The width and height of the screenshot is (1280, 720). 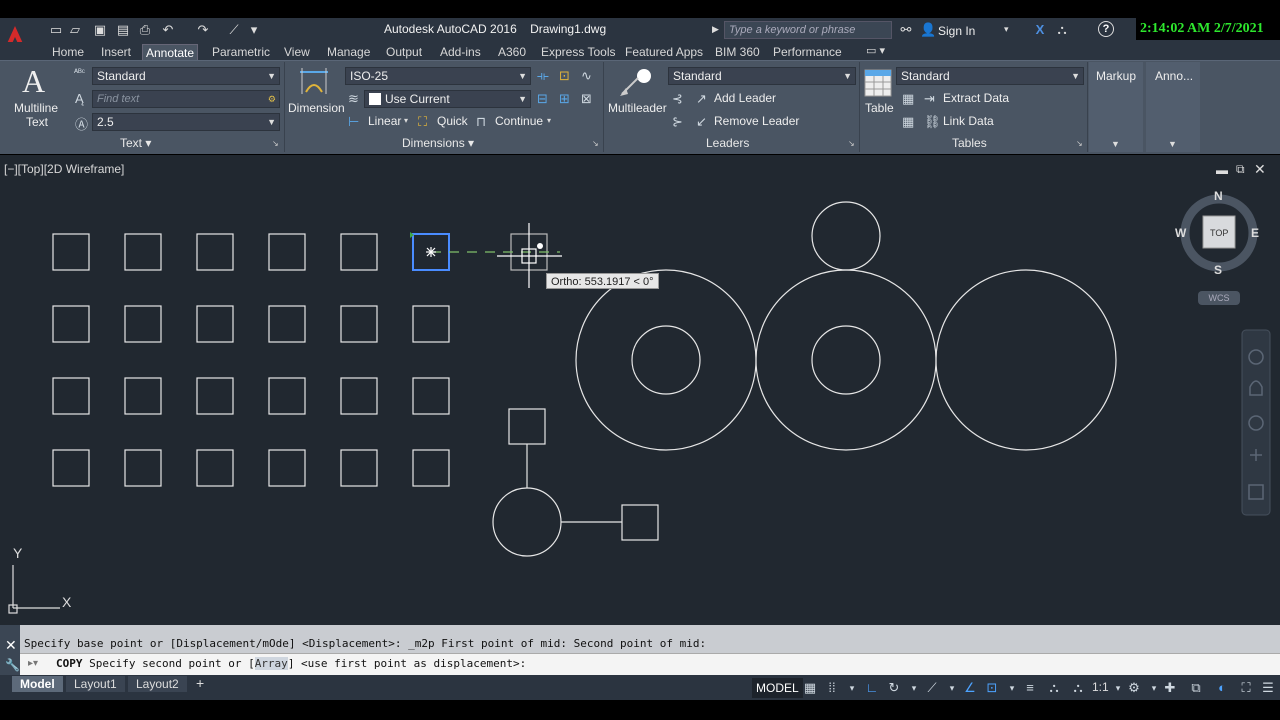 What do you see at coordinates (1218, 270) in the screenshot?
I see `viewcube-south: S` at bounding box center [1218, 270].